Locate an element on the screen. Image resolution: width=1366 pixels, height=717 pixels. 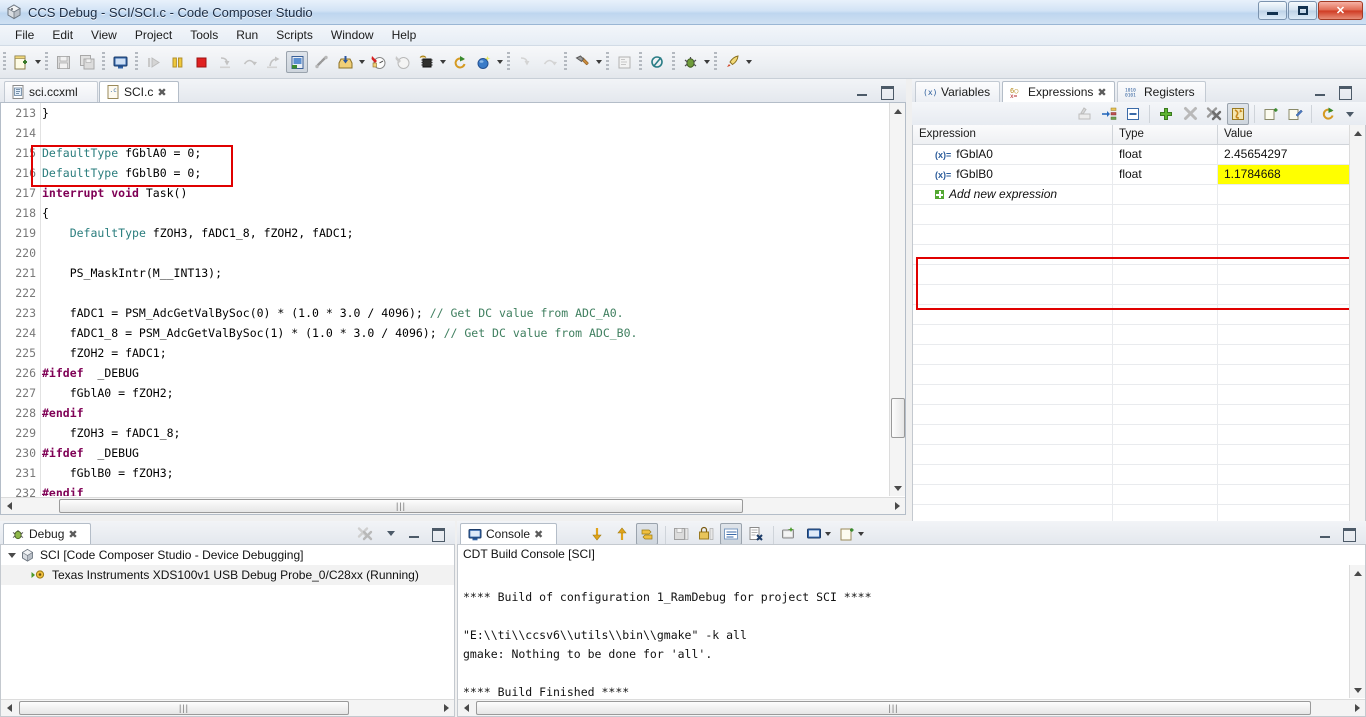
console-horizontal-scrollbar: ||| is located at coordinates (911, 707).